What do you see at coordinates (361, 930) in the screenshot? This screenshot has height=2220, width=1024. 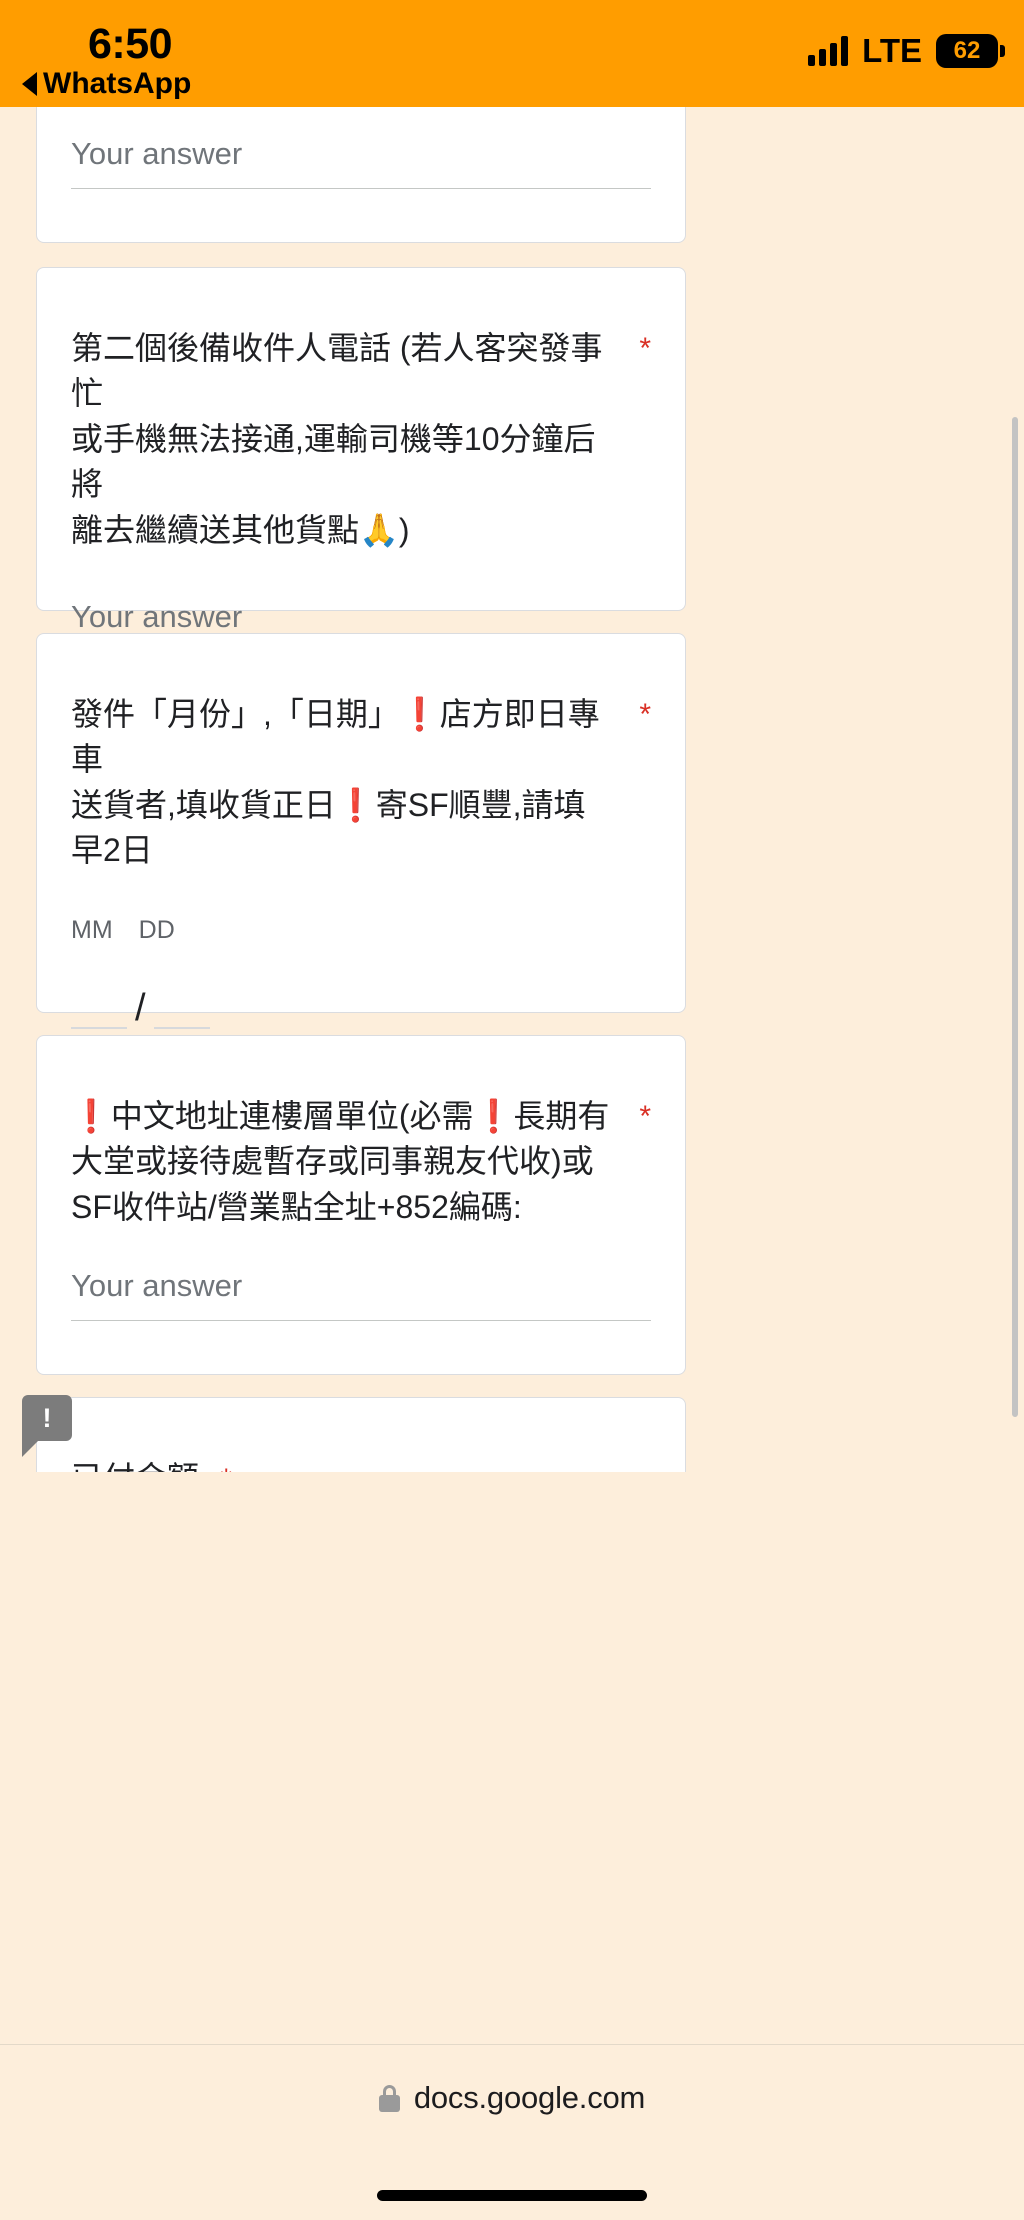 I see `date-field-labels: MM DD` at bounding box center [361, 930].